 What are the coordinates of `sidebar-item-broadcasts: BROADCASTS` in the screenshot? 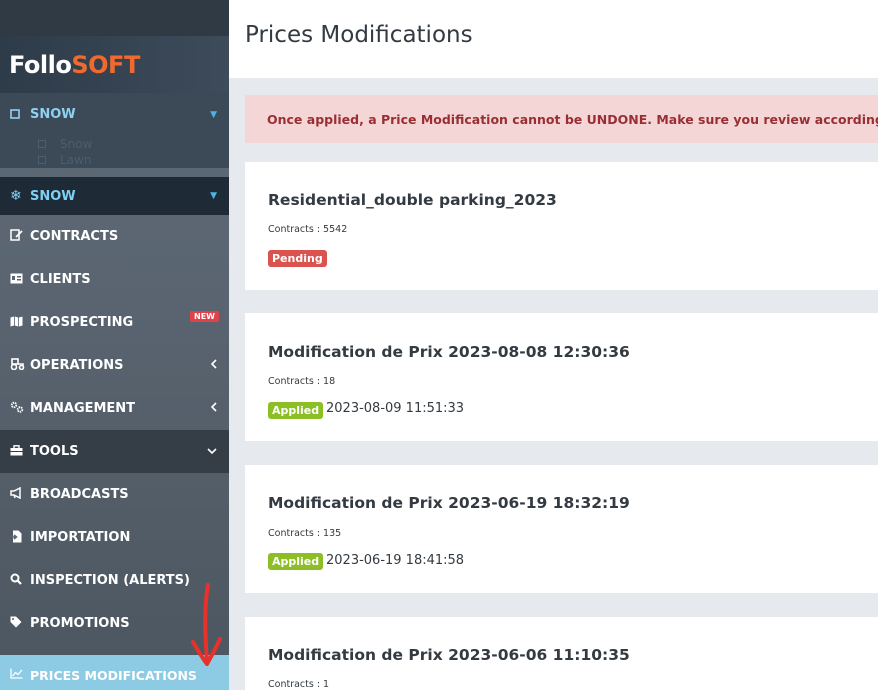 It's located at (114, 494).